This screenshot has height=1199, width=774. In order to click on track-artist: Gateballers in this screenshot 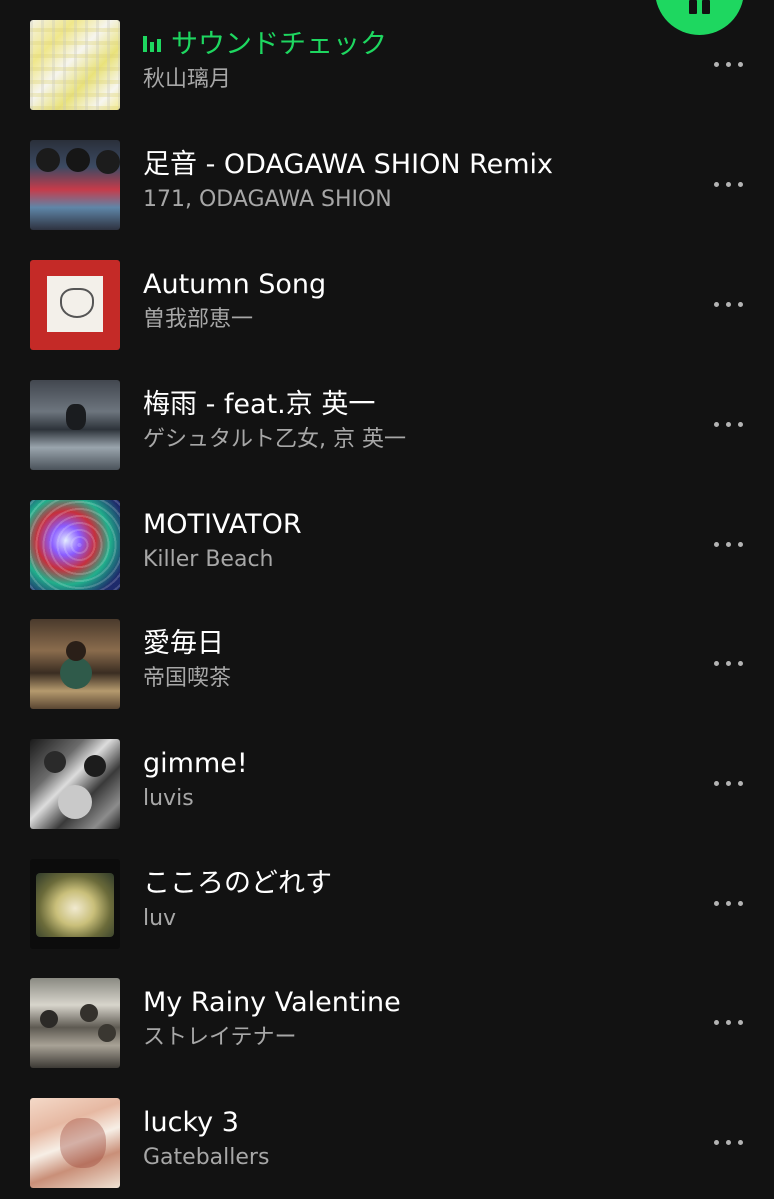, I will do `click(206, 1157)`.